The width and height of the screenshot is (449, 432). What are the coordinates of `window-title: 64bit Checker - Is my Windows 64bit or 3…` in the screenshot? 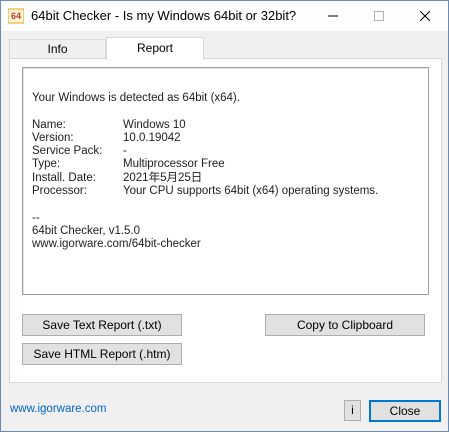 It's located at (164, 15).